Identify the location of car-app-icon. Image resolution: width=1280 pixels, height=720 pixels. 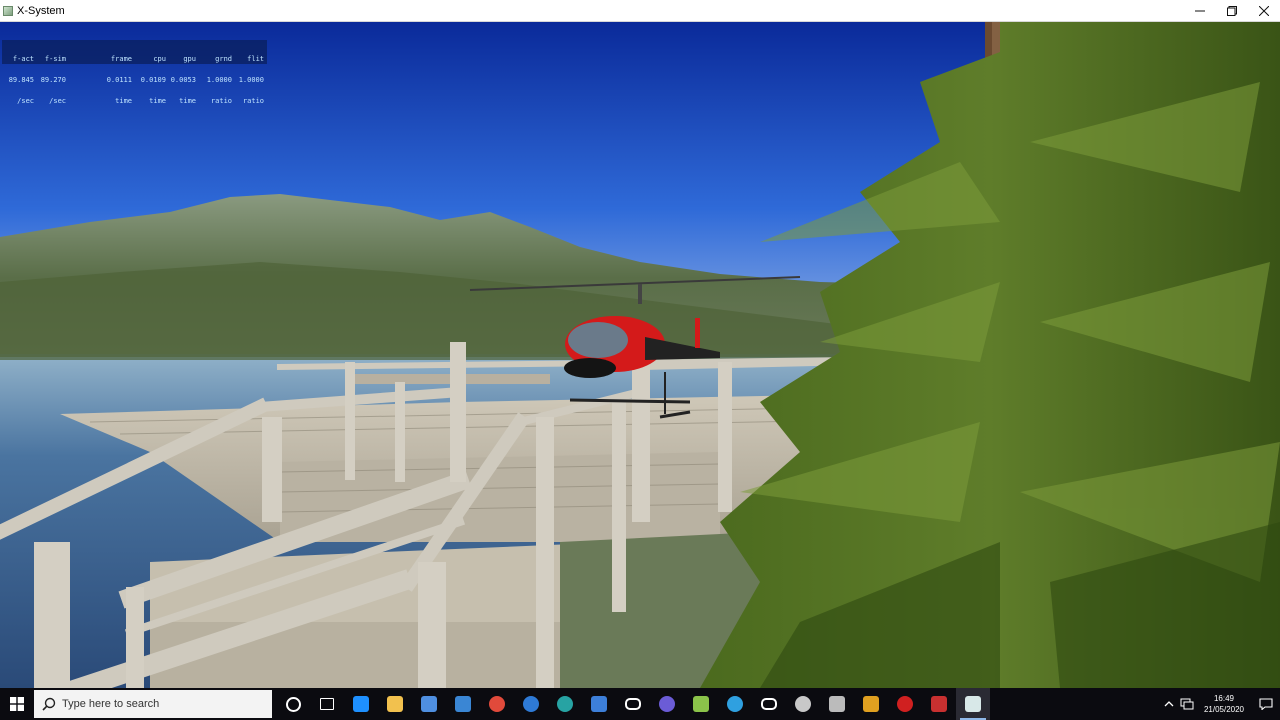
(939, 704).